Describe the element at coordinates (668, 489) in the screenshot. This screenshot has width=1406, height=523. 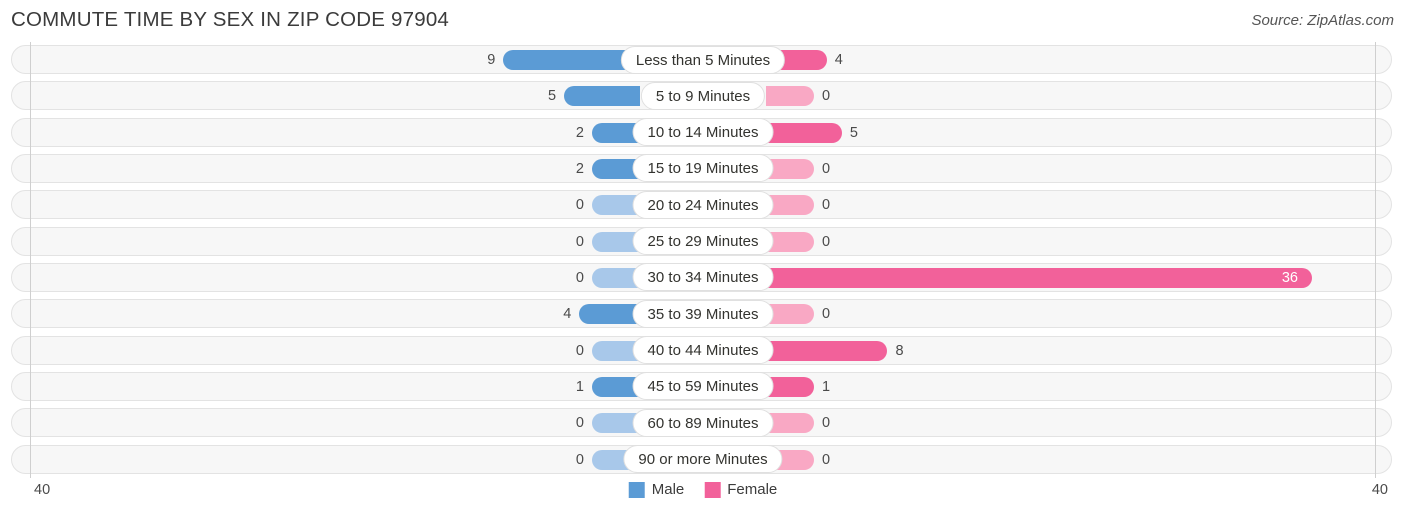
I see `legend-label: Male` at that location.